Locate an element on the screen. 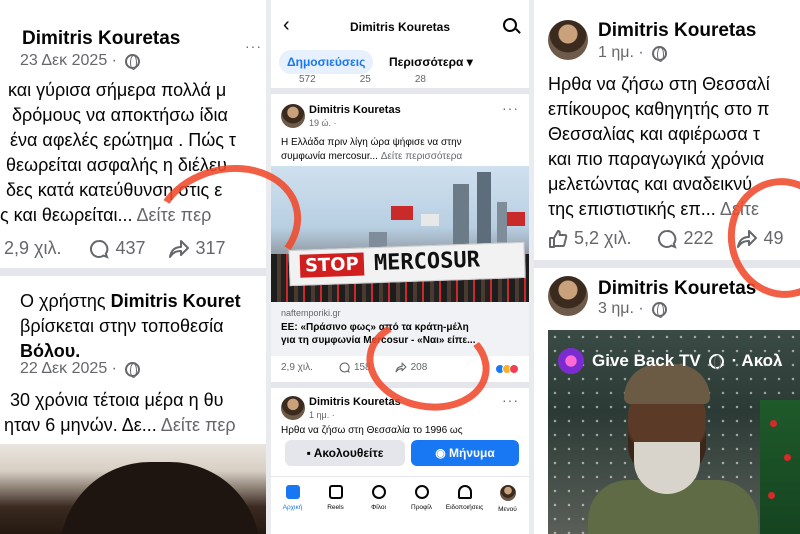 This screenshot has width=800, height=534. post-text-line: Θεσσαλίας και αφιέρωσα τ is located at coordinates (654, 134).